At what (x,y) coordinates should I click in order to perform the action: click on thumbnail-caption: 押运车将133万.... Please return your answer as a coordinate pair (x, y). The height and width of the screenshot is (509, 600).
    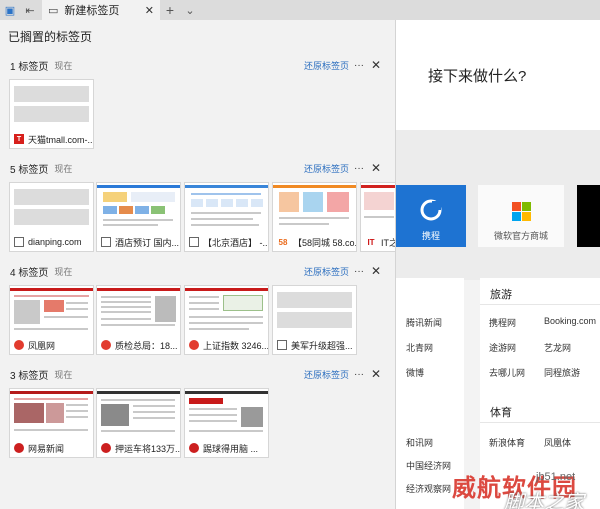
    Looking at the image, I should click on (138, 448).